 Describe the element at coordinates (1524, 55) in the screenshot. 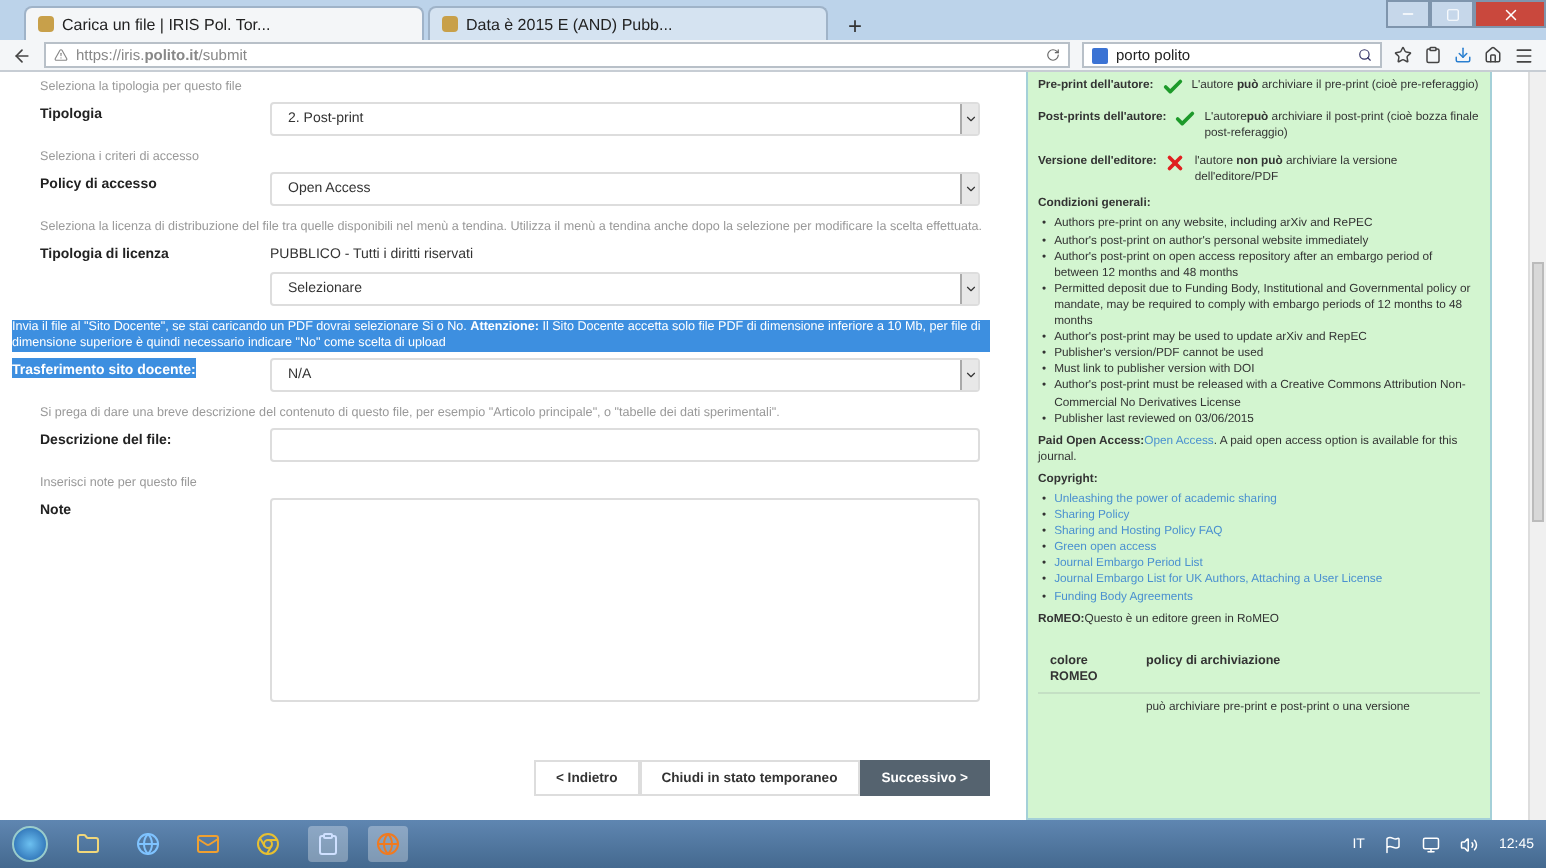

I see `menu-icon` at that location.